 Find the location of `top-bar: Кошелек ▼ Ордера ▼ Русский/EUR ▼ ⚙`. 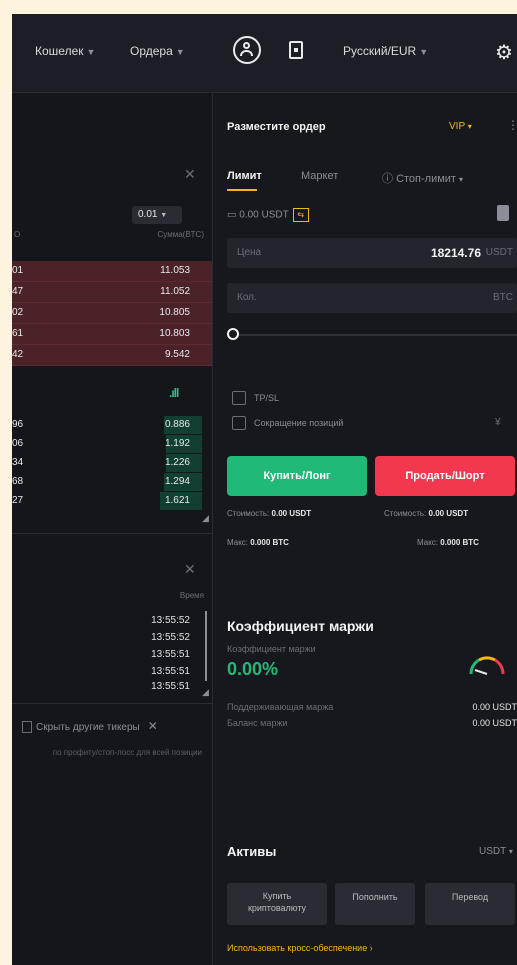

top-bar: Кошелек ▼ Ордера ▼ Русский/EUR ▼ ⚙ is located at coordinates (264, 53).